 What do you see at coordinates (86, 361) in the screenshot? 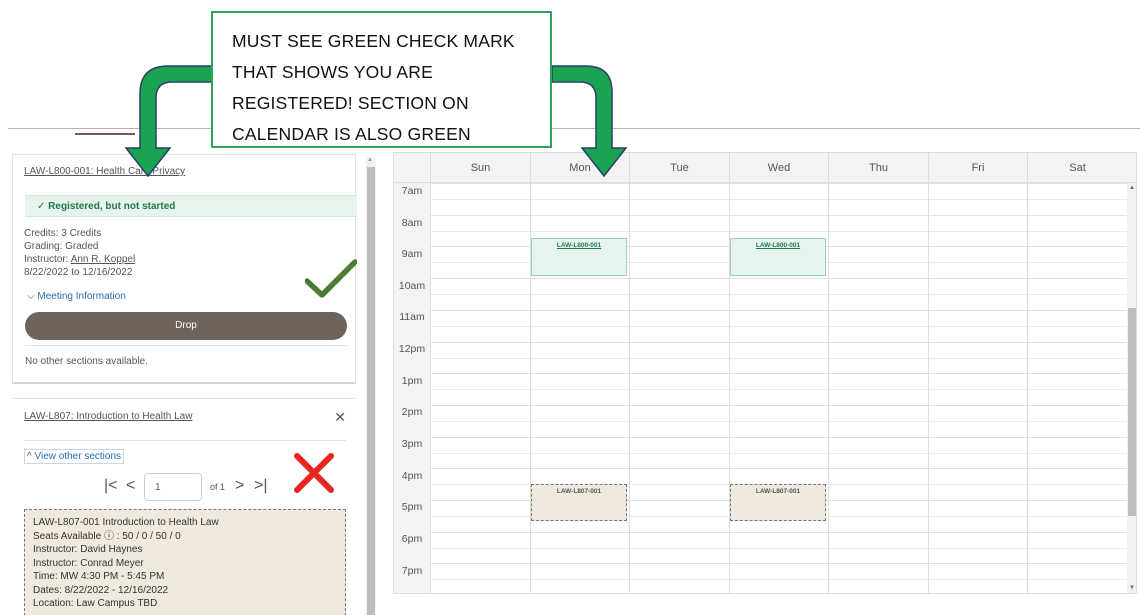
I see `no-other-sections-text: No other sections available.` at bounding box center [86, 361].